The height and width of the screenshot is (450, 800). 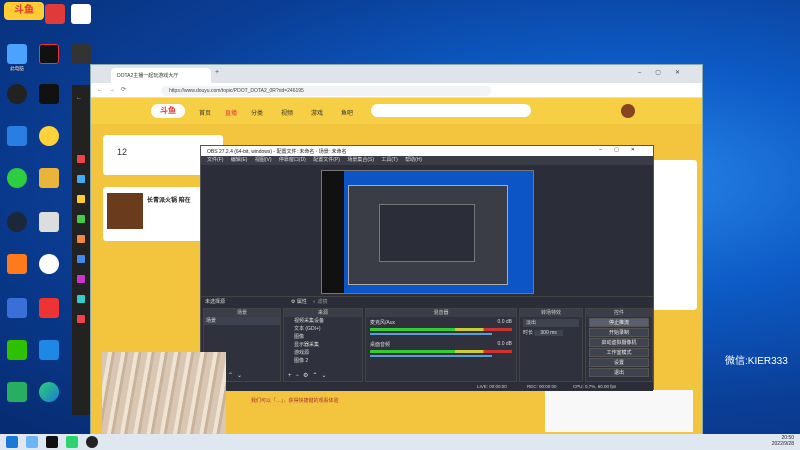 What do you see at coordinates (619, 322) in the screenshot?
I see `stop-streaming-button: 停止推流` at bounding box center [619, 322].